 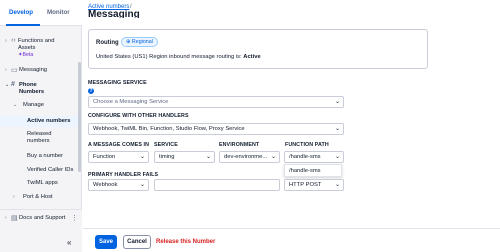 What do you see at coordinates (41, 49) in the screenshot?
I see `sidebar-item-functions: › ‹› Functions and Assets ✦Beta` at bounding box center [41, 49].